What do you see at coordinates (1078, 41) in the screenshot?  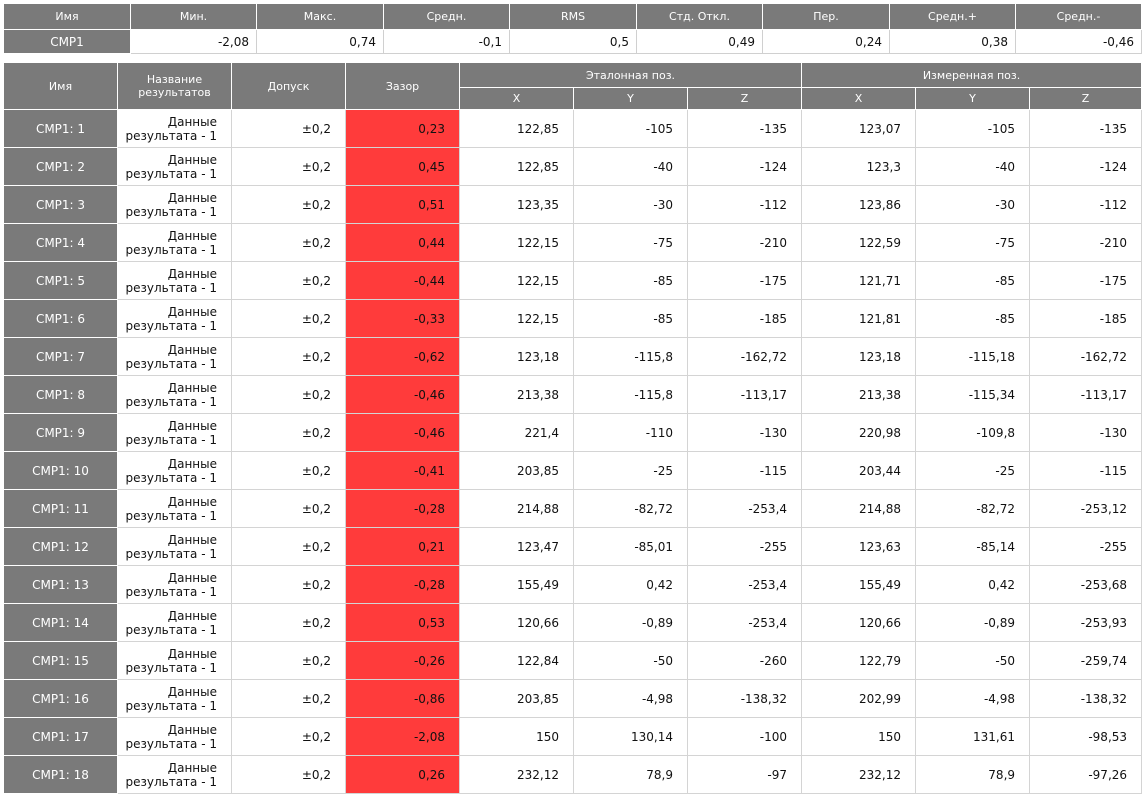 I see `summary-mean-minus: -0,46` at bounding box center [1078, 41].